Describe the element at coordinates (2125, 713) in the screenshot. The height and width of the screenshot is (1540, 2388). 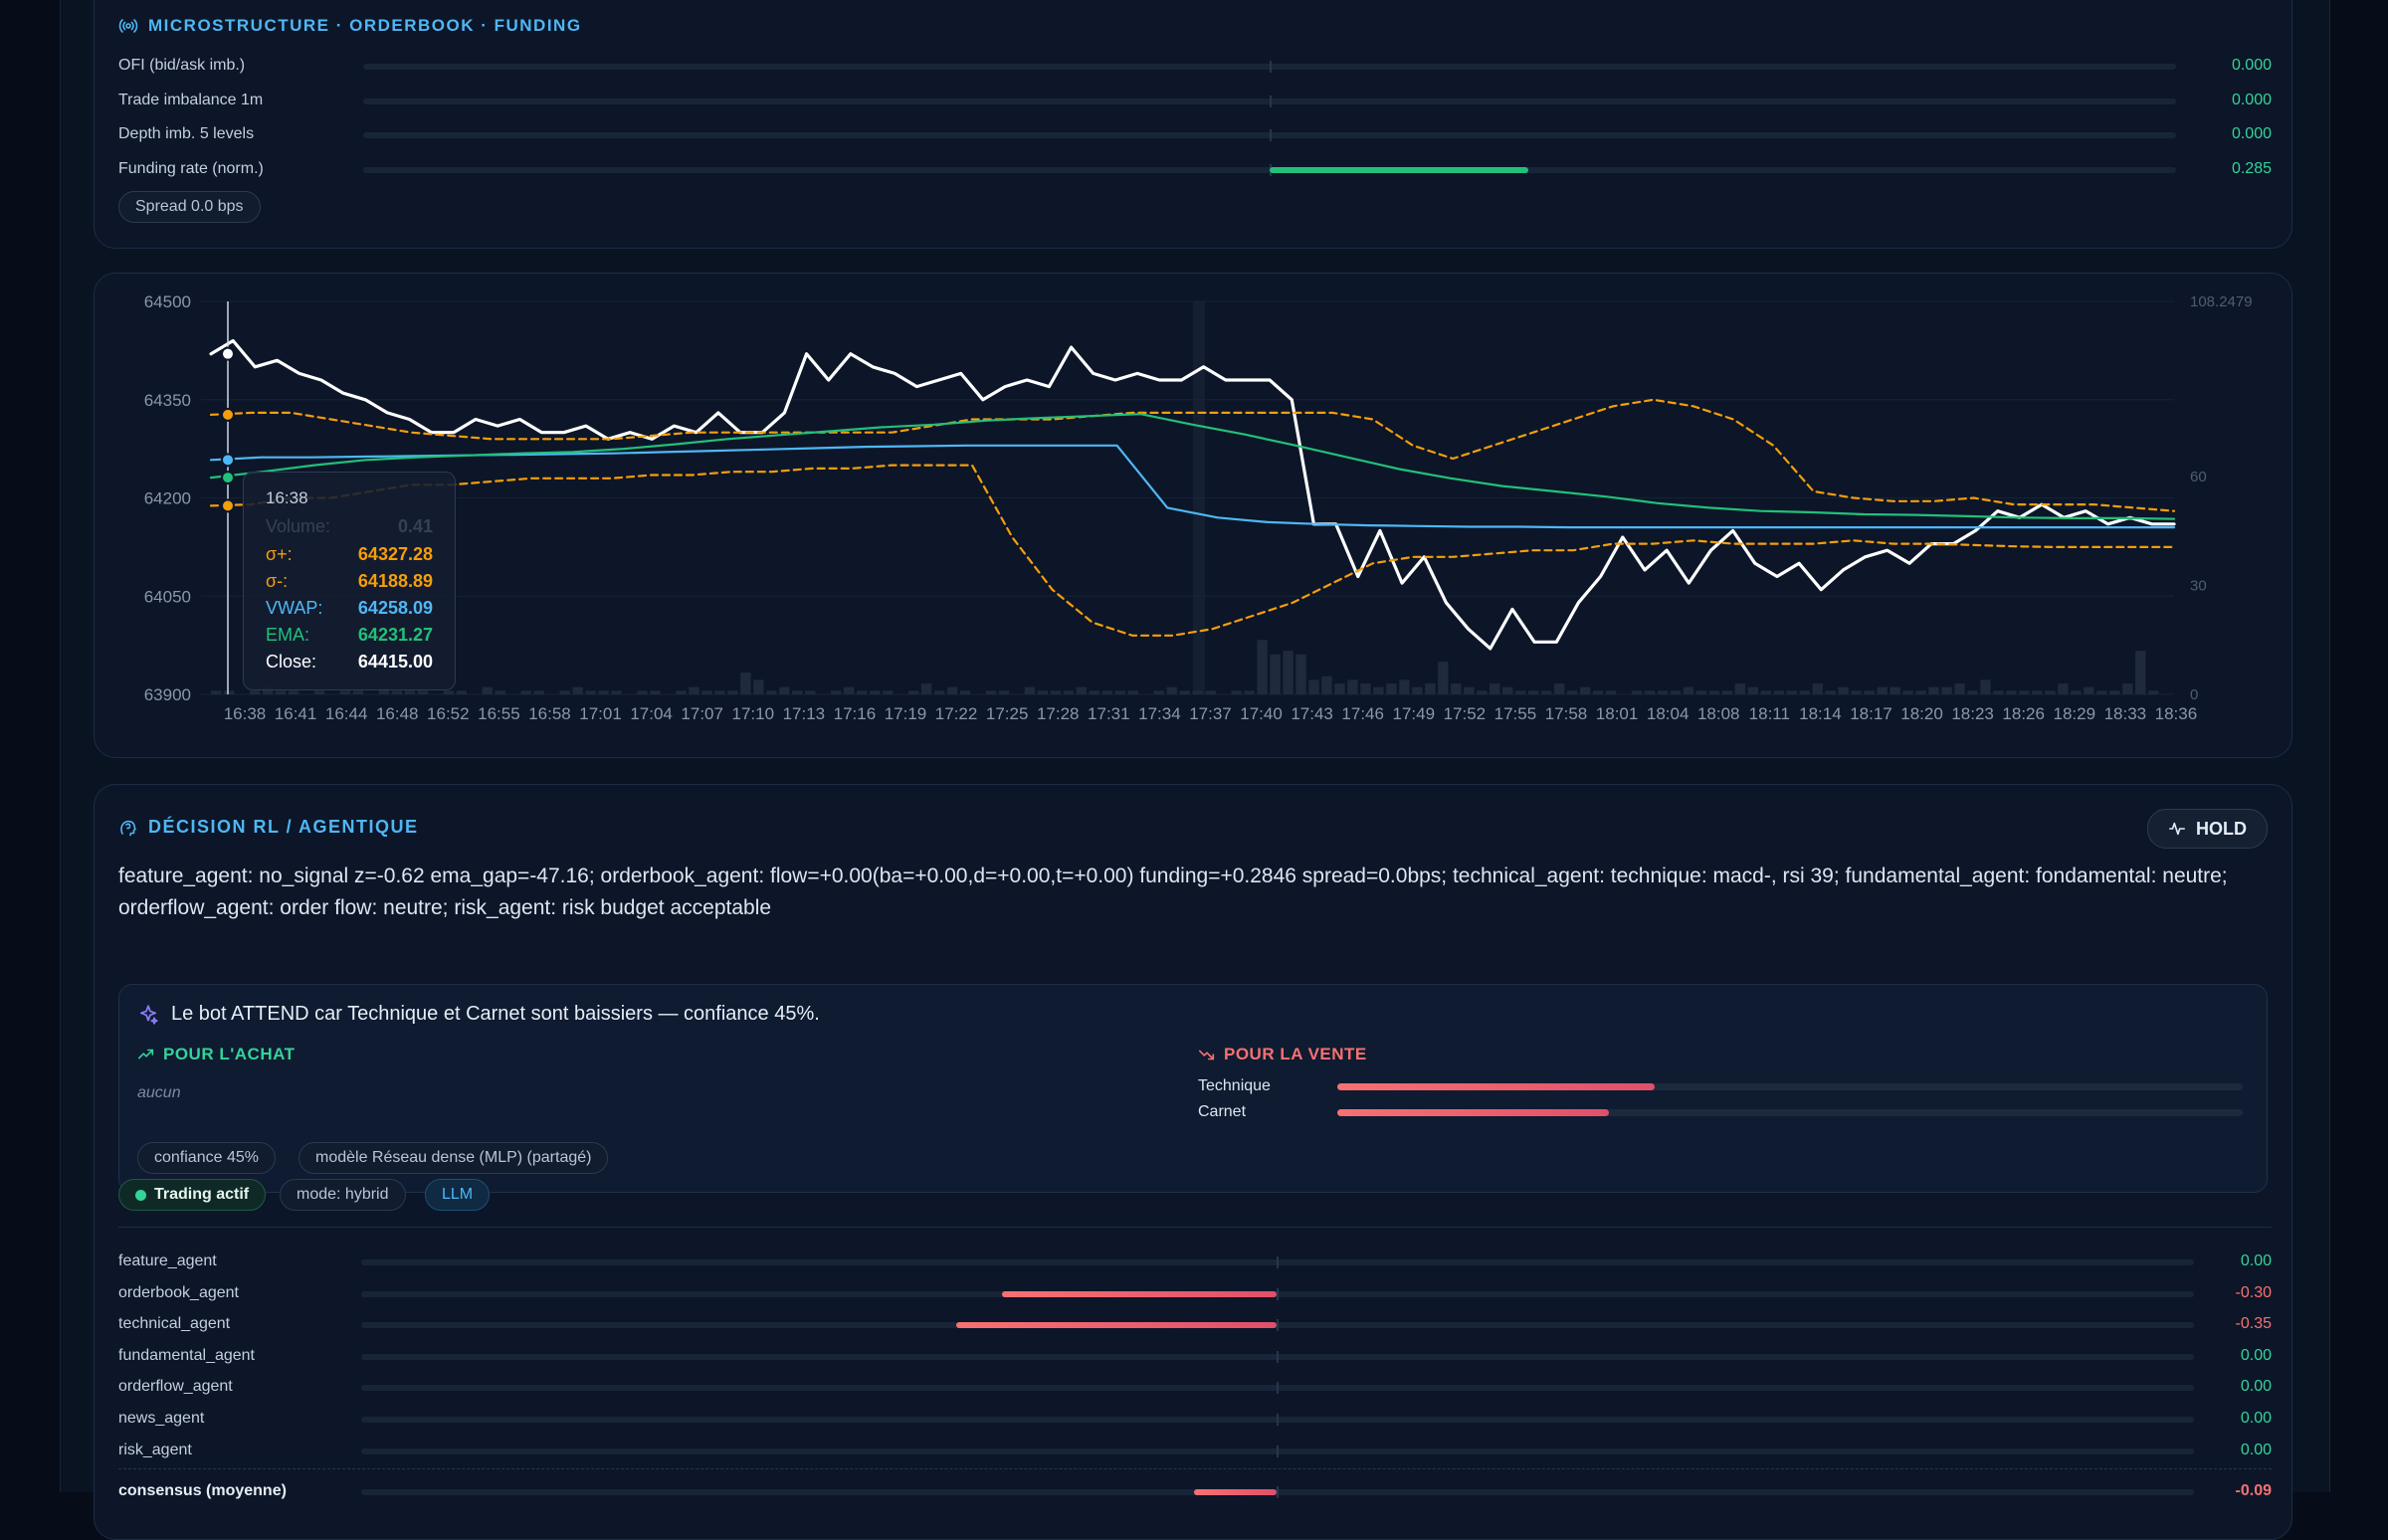
I see `x-tick-label: 18:33` at that location.